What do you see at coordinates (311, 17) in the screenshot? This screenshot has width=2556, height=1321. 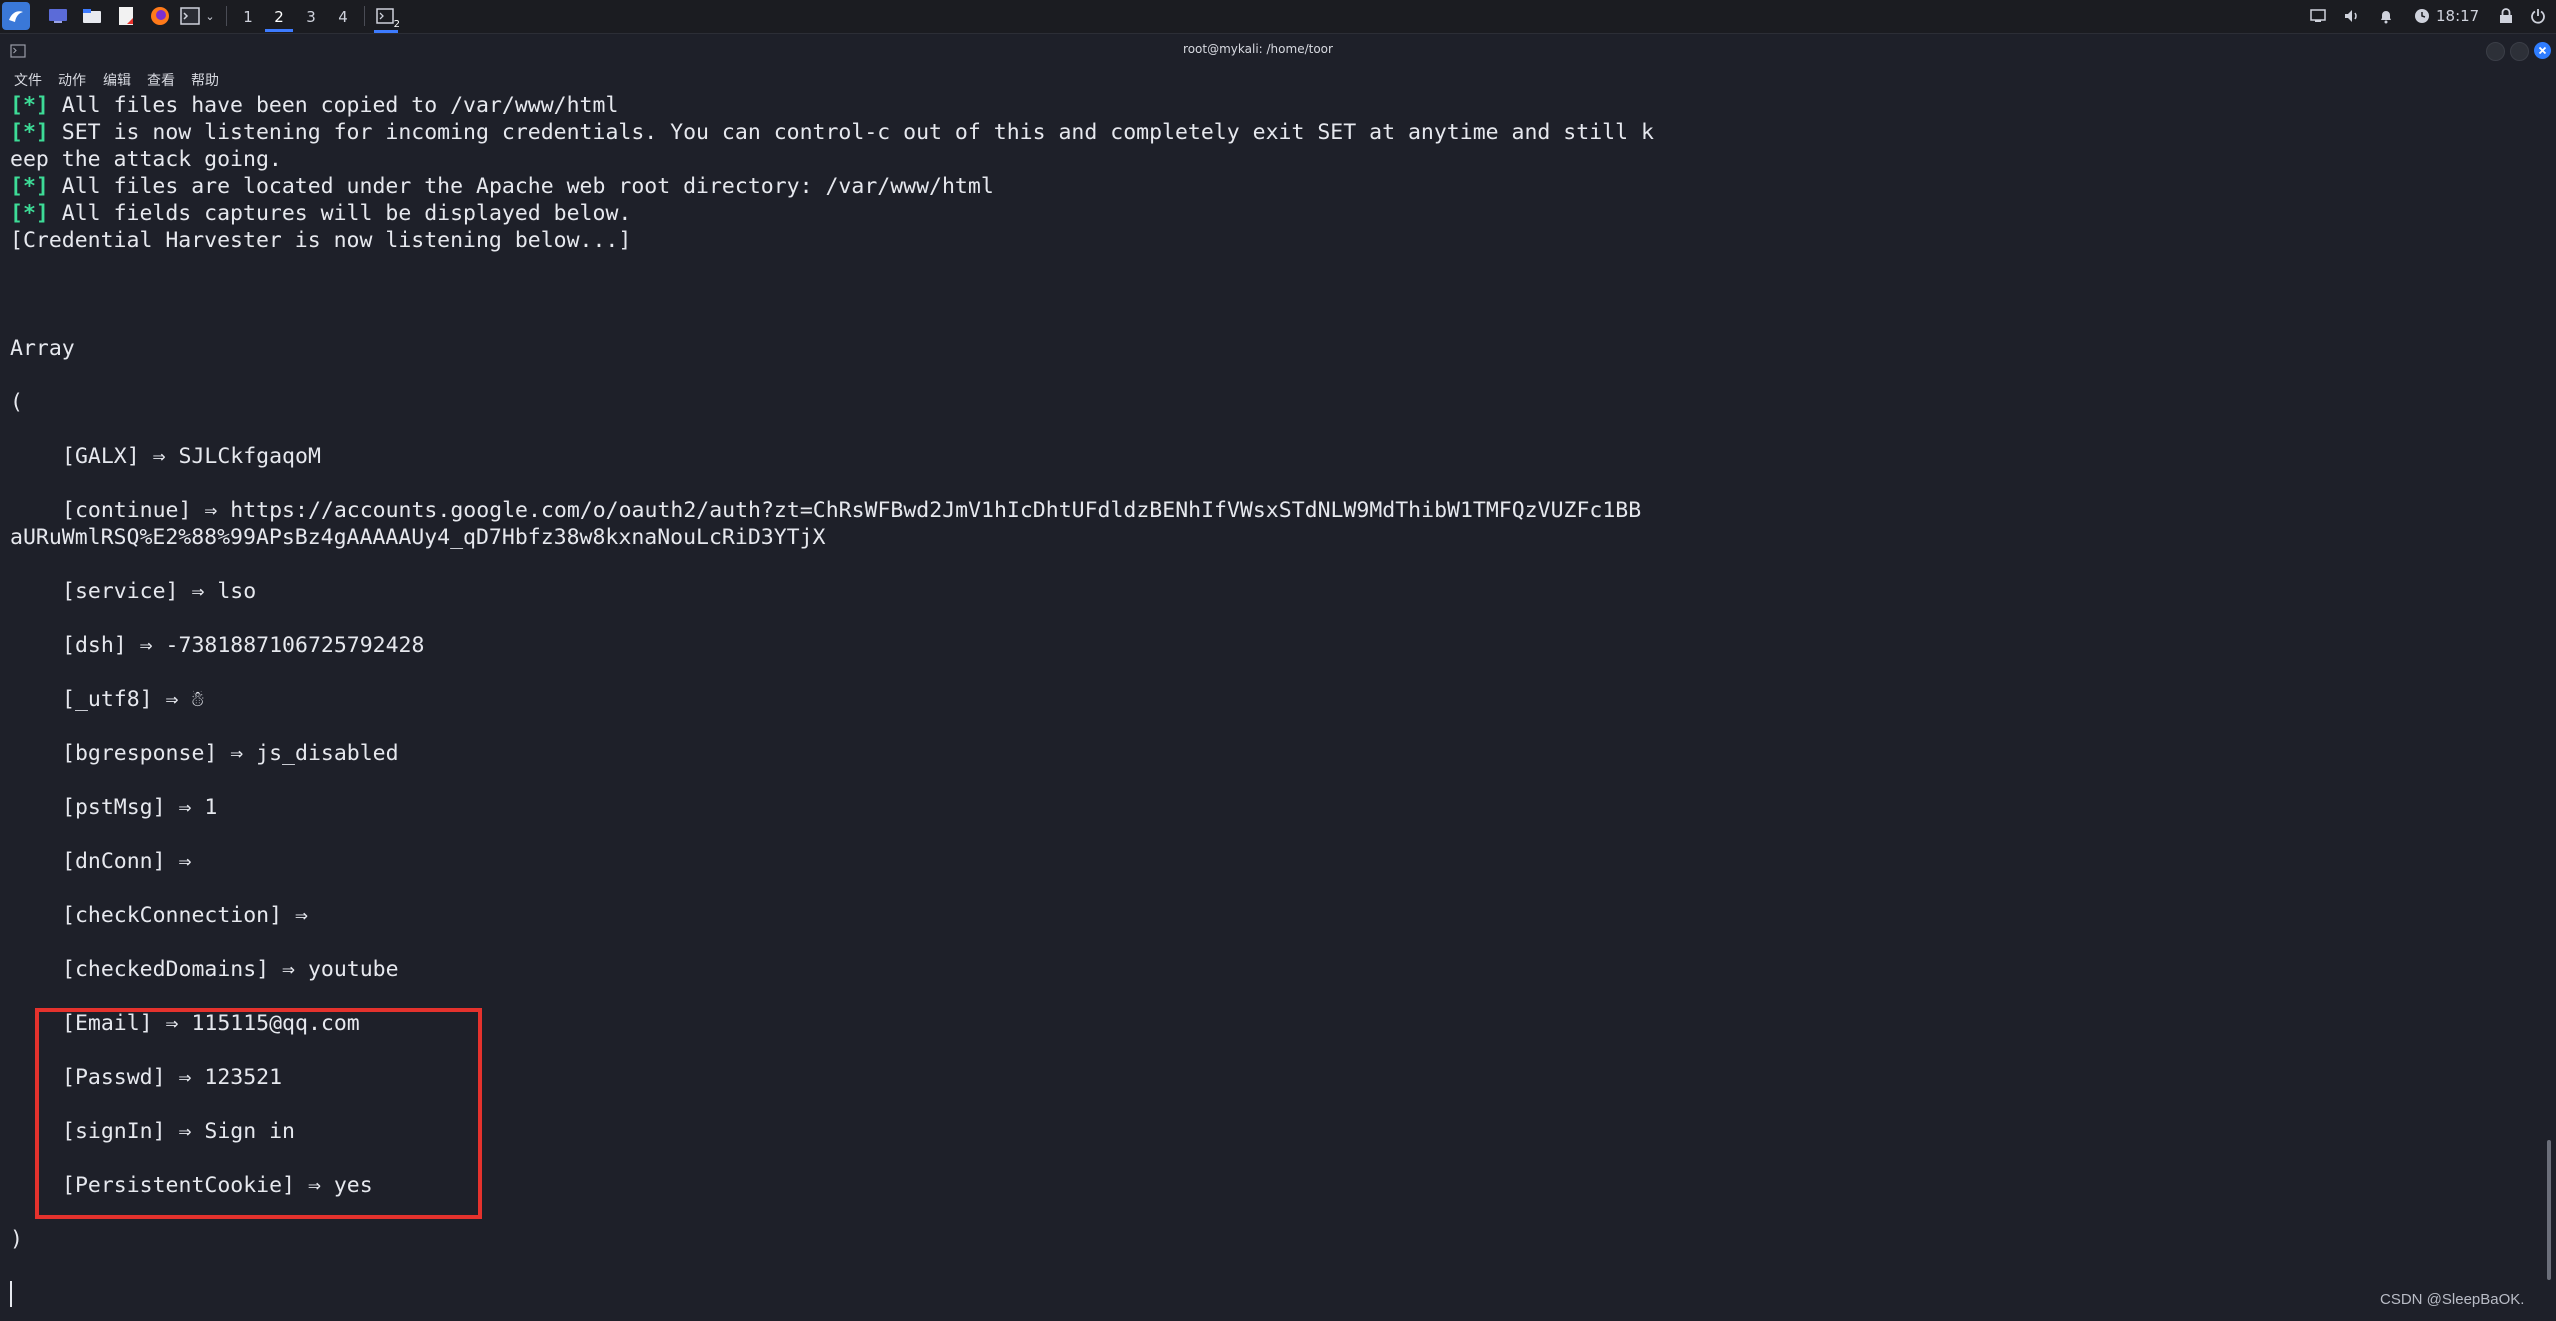 I see `workspace-3: 3` at bounding box center [311, 17].